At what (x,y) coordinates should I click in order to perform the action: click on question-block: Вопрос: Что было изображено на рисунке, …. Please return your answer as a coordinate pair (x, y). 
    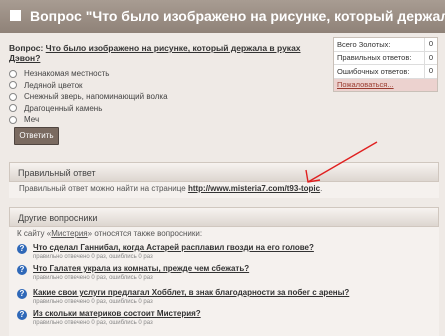
    Looking at the image, I should click on (169, 53).